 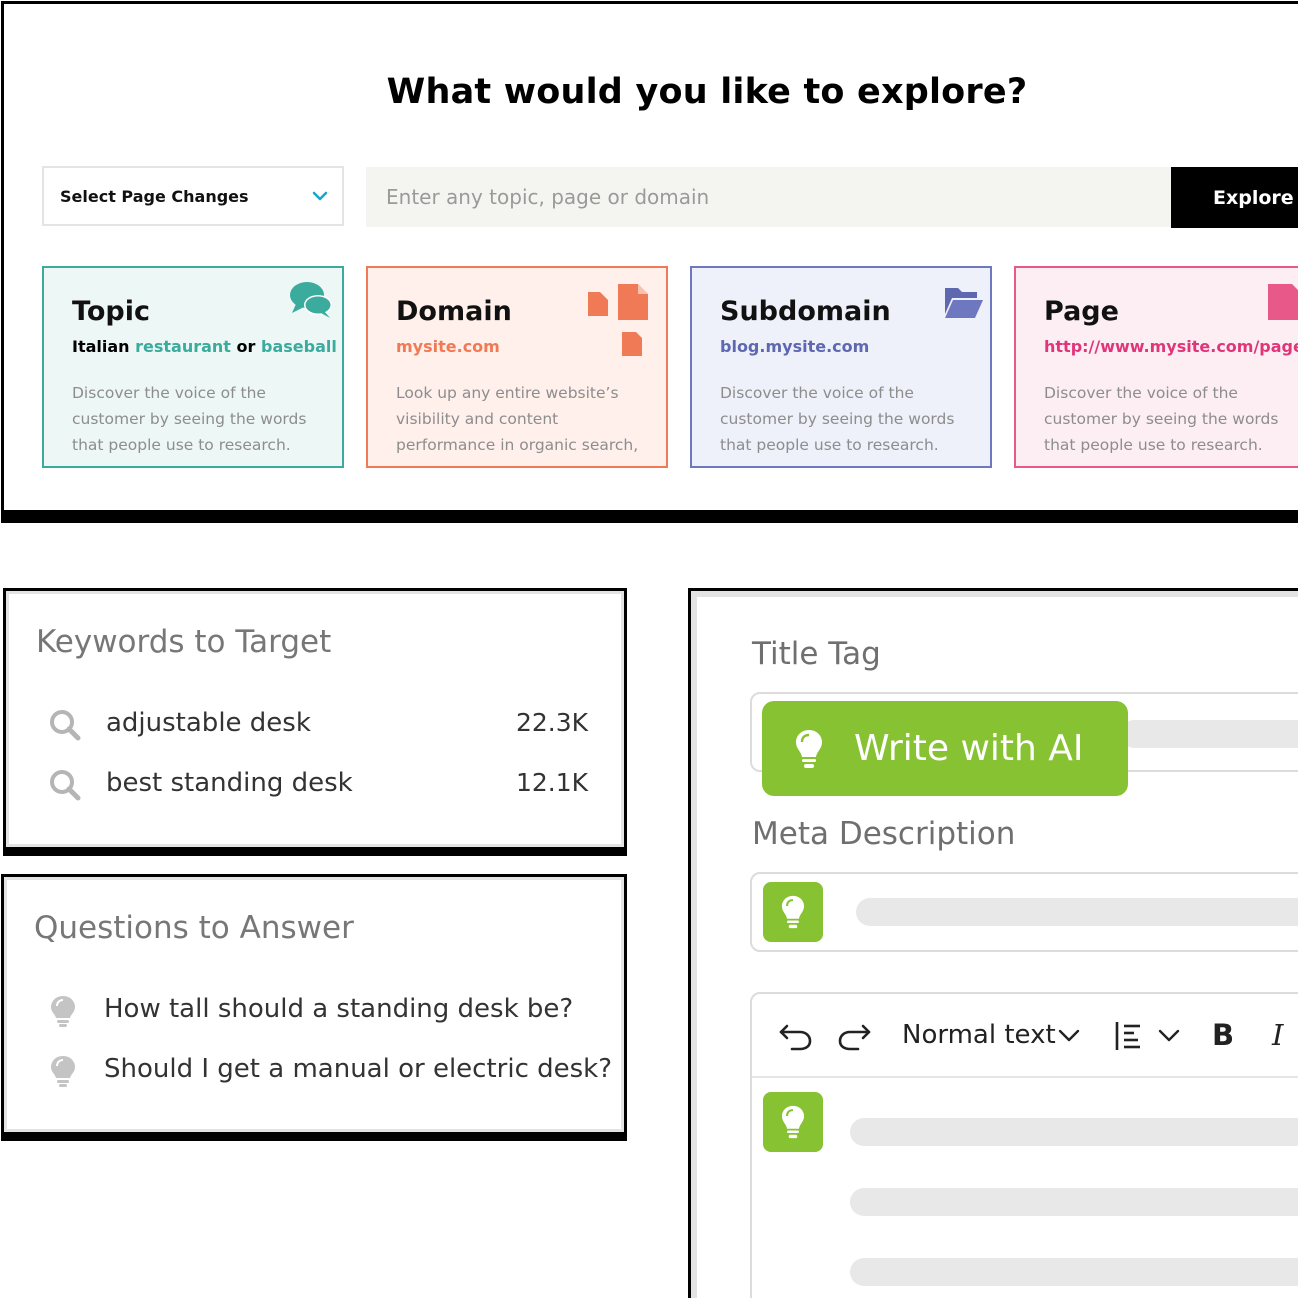 What do you see at coordinates (969, 748) in the screenshot?
I see `write-with-ai-label: Write with AI` at bounding box center [969, 748].